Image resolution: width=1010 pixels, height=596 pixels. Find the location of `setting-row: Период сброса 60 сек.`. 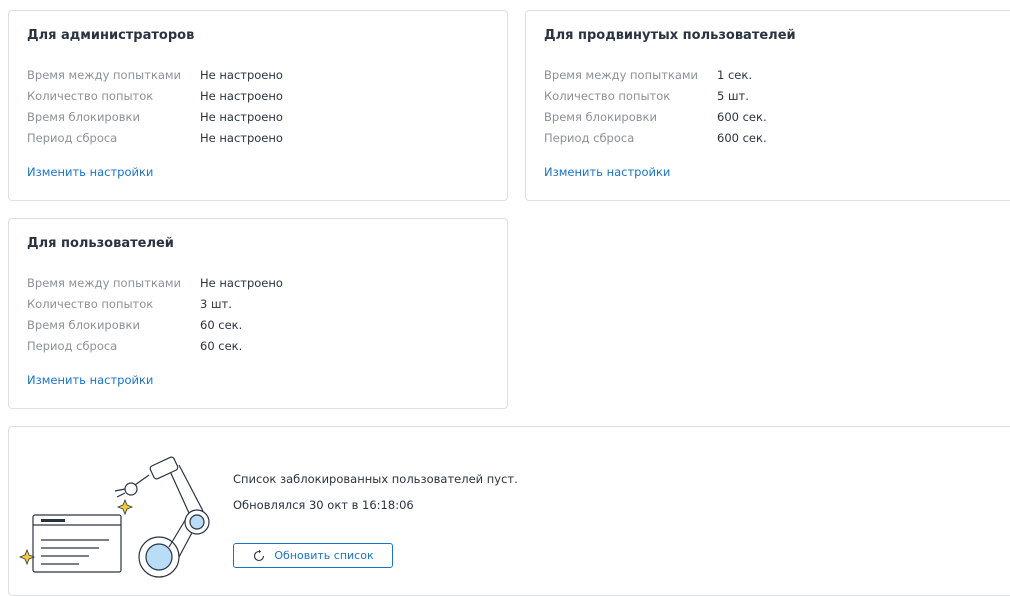

setting-row: Период сброса 60 сек. is located at coordinates (257, 346).